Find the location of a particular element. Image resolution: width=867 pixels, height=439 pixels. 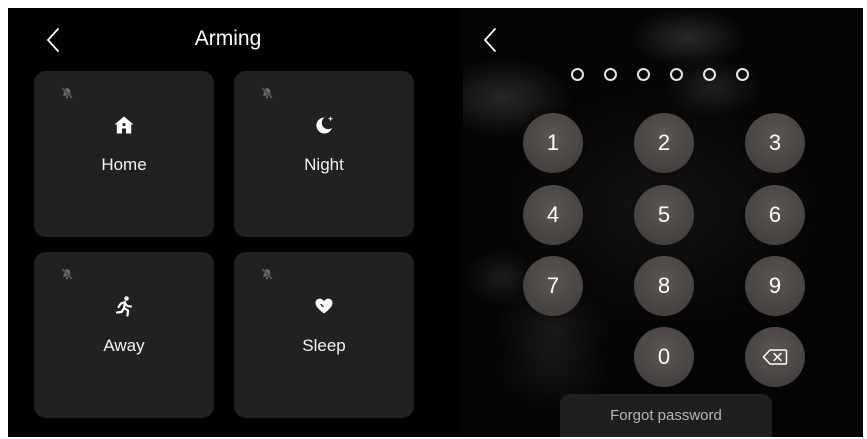

mode-label-sleep: Sleep is located at coordinates (324, 345).